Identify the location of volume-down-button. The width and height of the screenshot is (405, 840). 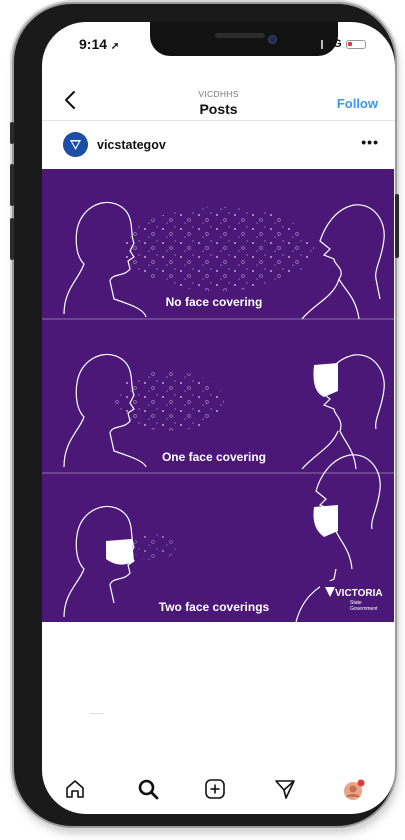
(12, 239).